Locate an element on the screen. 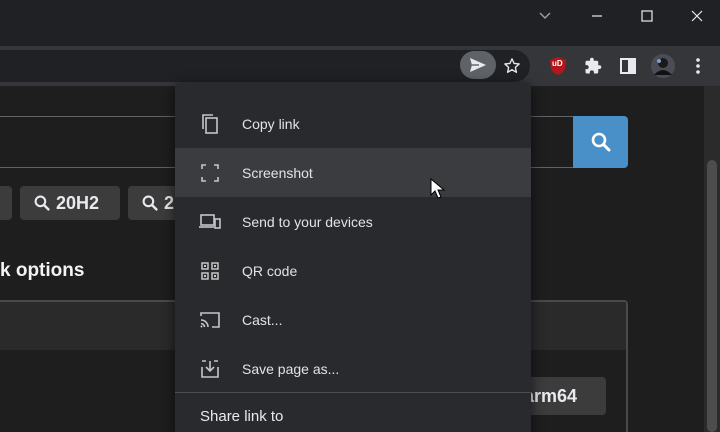 Image resolution: width=720 pixels, height=432 pixels. page-scrollbar is located at coordinates (712, 259).